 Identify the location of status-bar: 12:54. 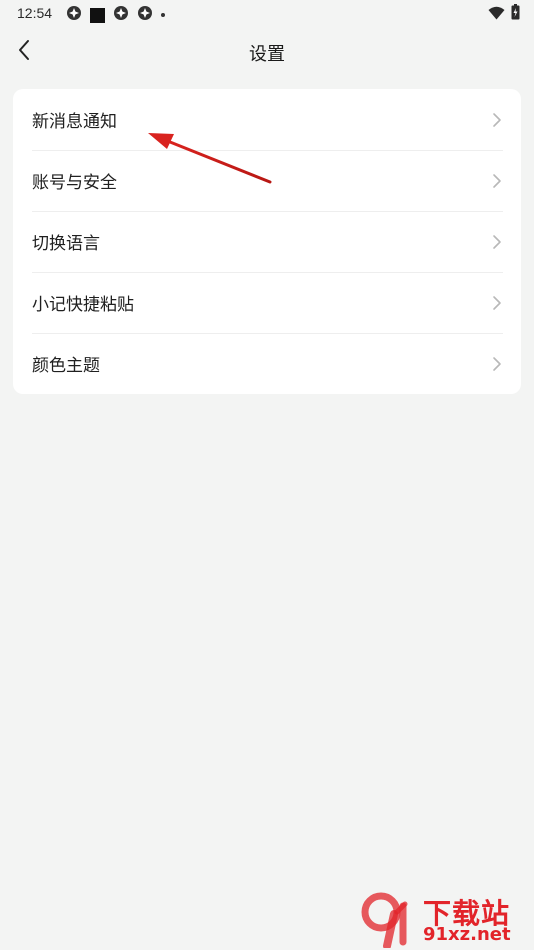
(267, 14).